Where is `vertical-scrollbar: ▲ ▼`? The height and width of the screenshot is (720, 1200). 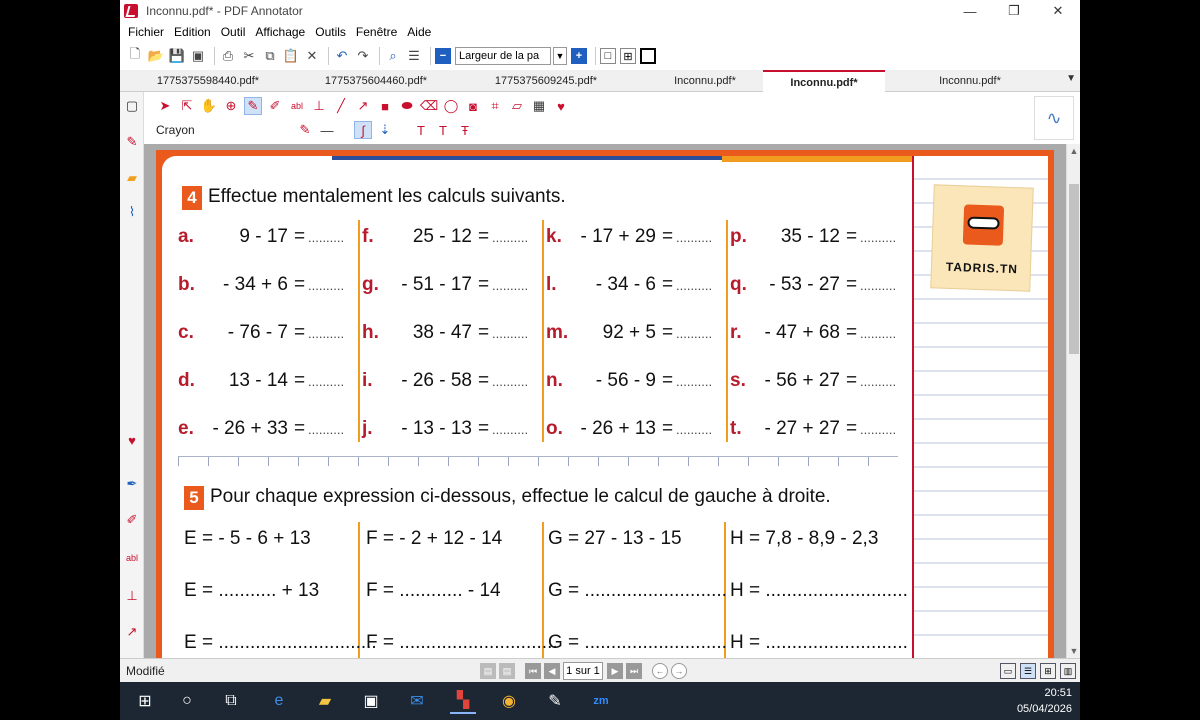
vertical-scrollbar: ▲ ▼ is located at coordinates (1073, 401).